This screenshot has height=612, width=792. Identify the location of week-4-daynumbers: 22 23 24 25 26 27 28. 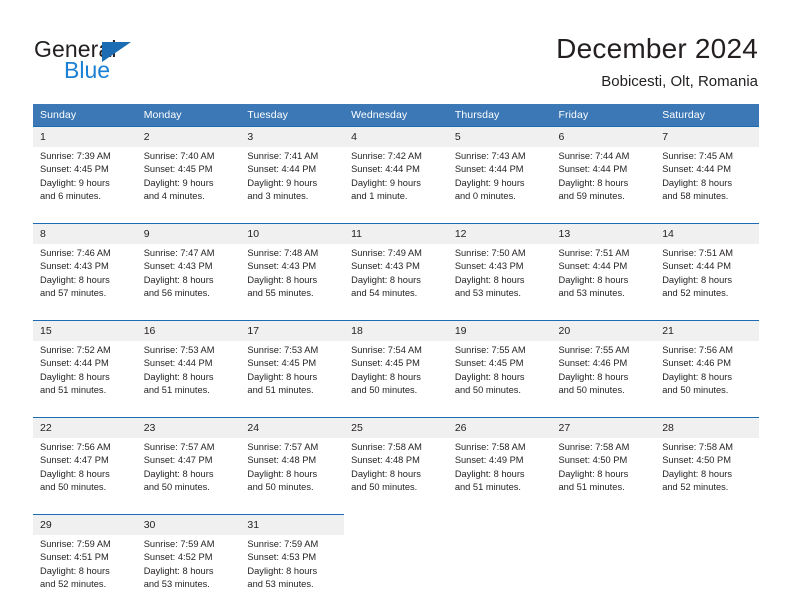
(396, 427).